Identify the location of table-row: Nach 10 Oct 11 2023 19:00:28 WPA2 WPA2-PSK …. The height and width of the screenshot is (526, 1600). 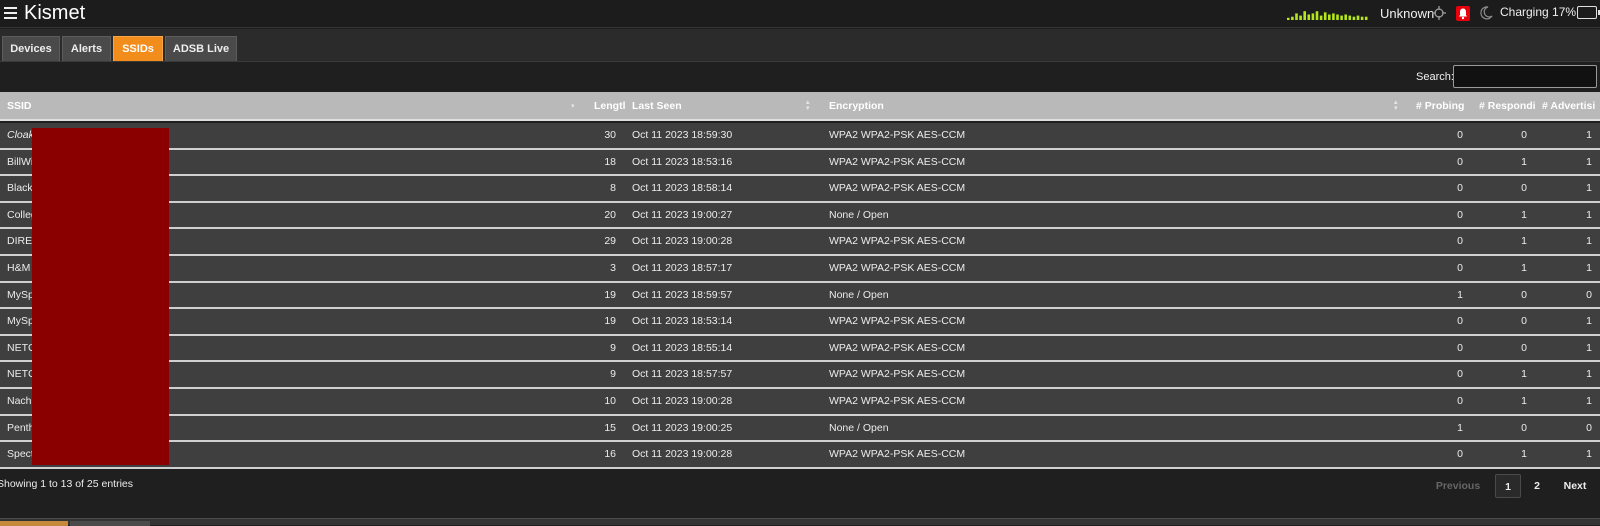
(800, 402).